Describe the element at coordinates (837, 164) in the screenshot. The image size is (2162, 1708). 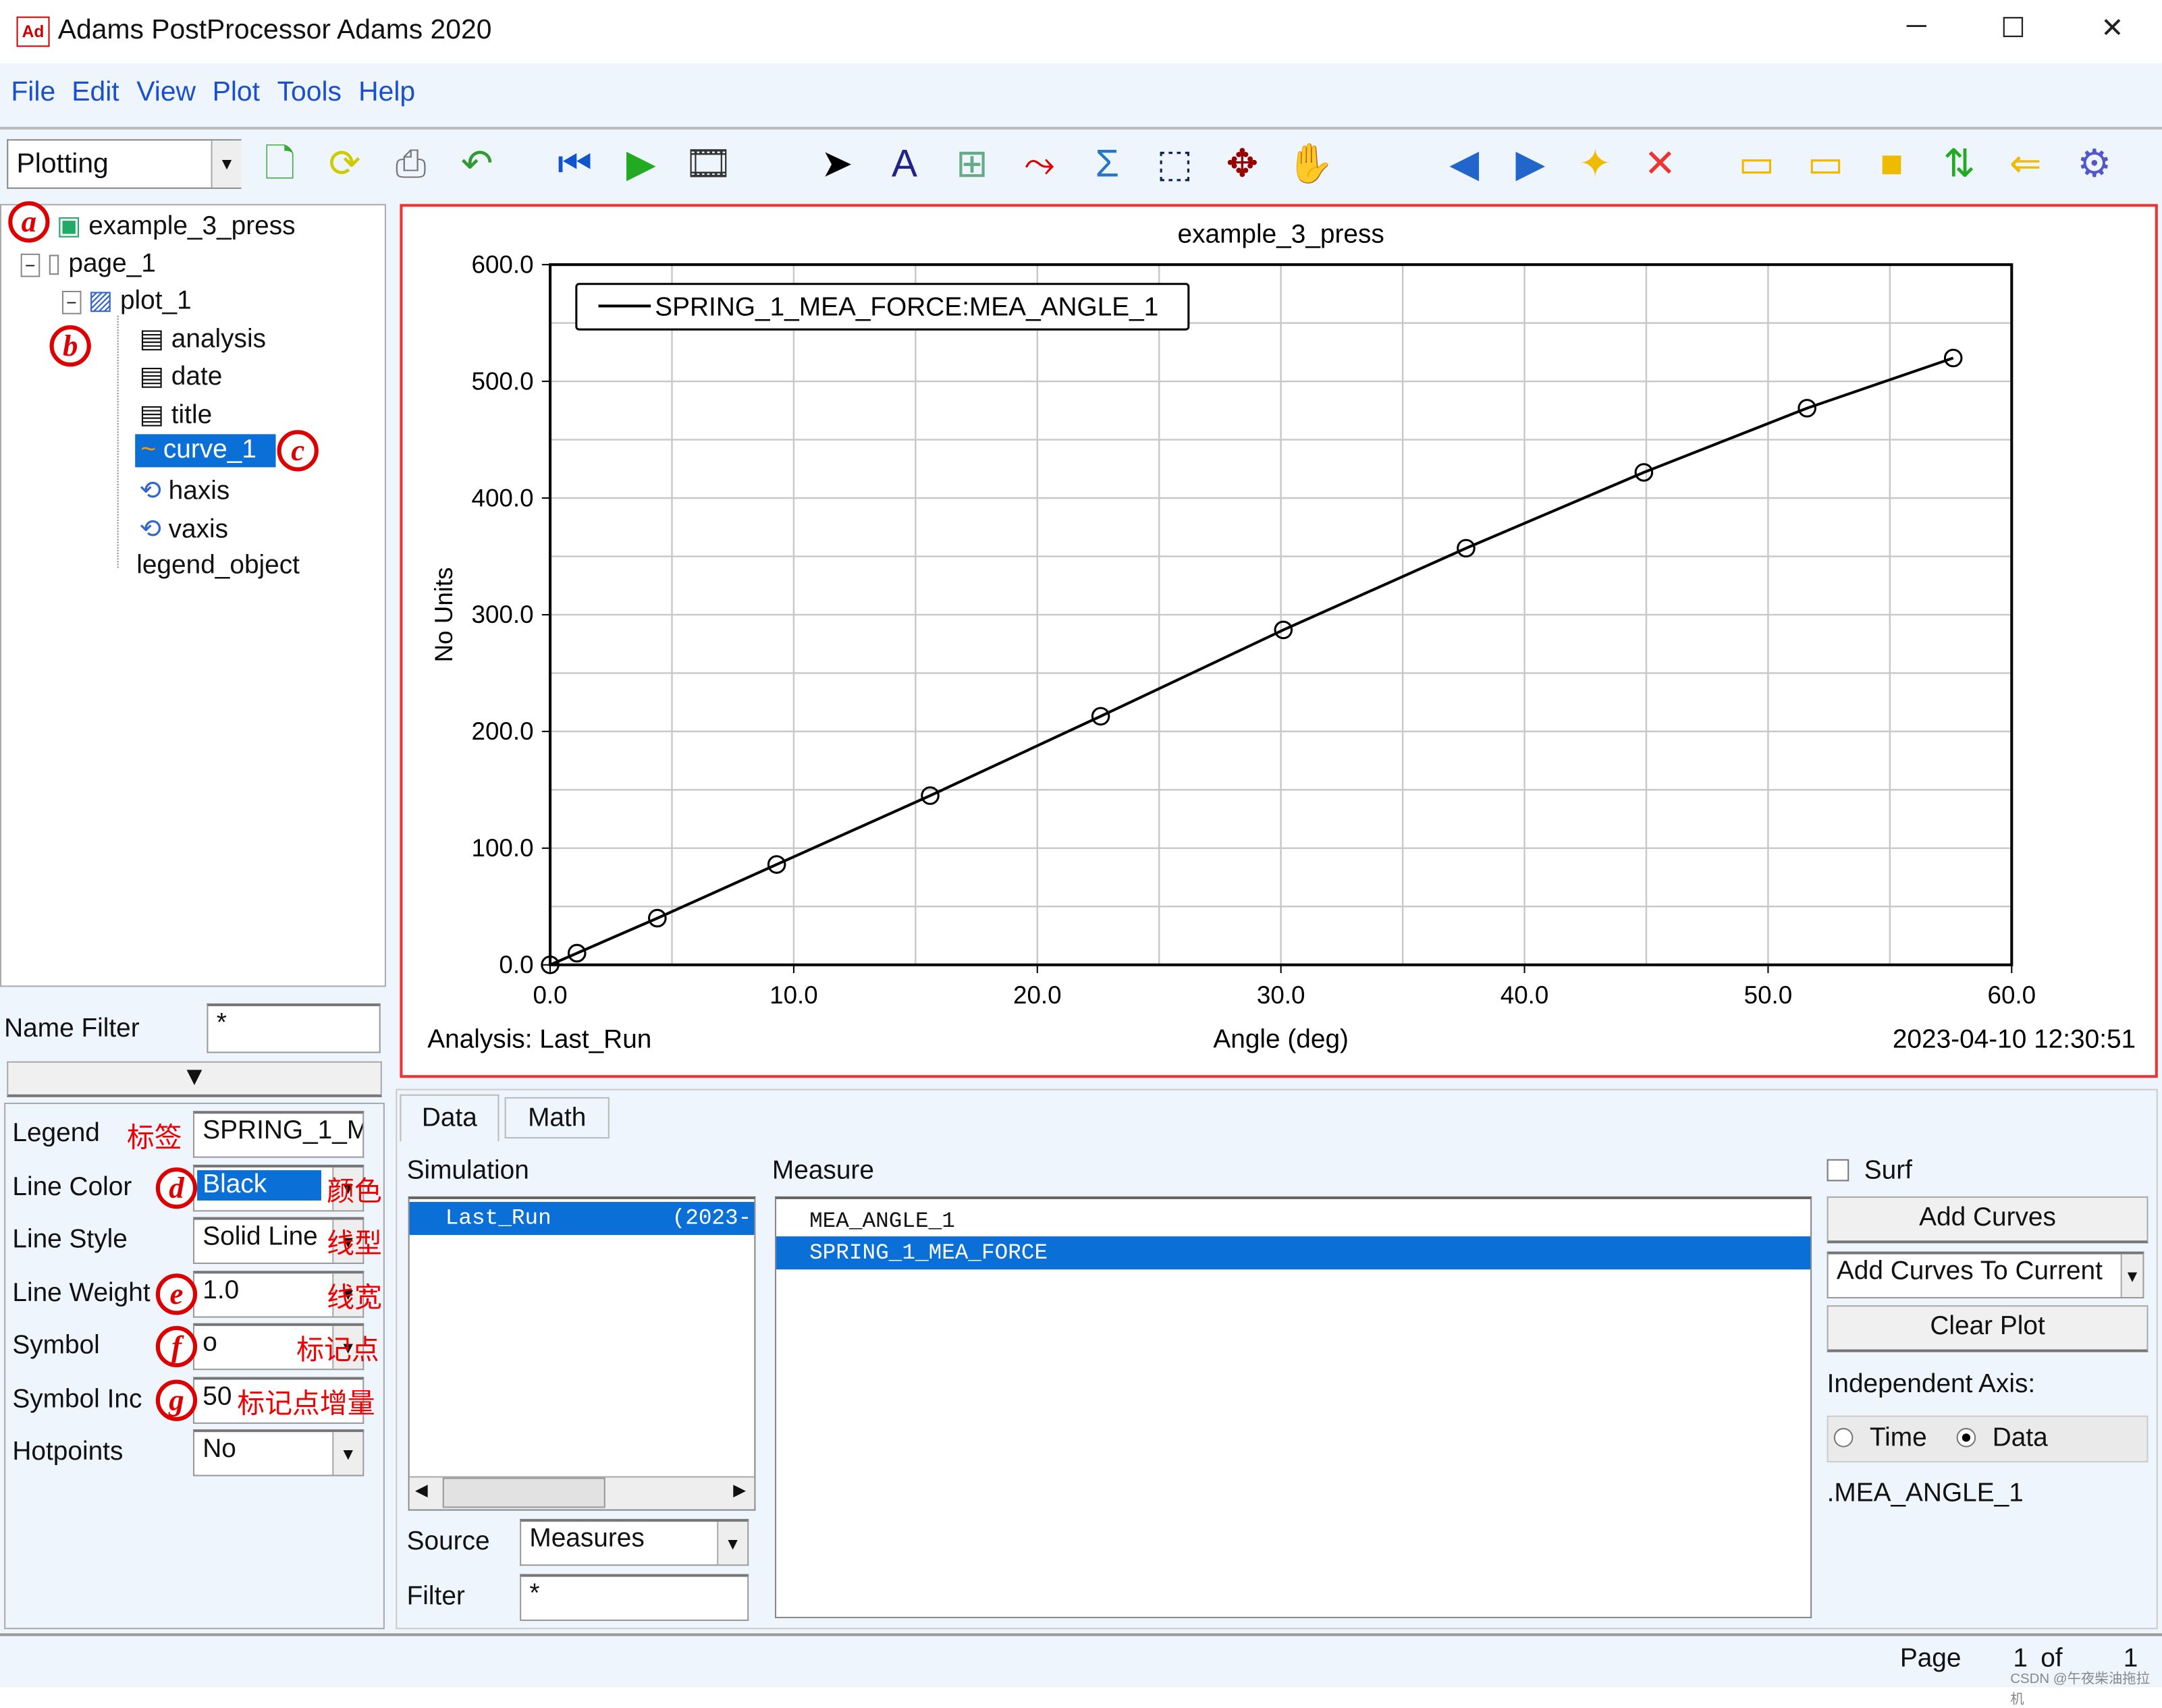
I see `select-arrow-icon: ➤` at that location.